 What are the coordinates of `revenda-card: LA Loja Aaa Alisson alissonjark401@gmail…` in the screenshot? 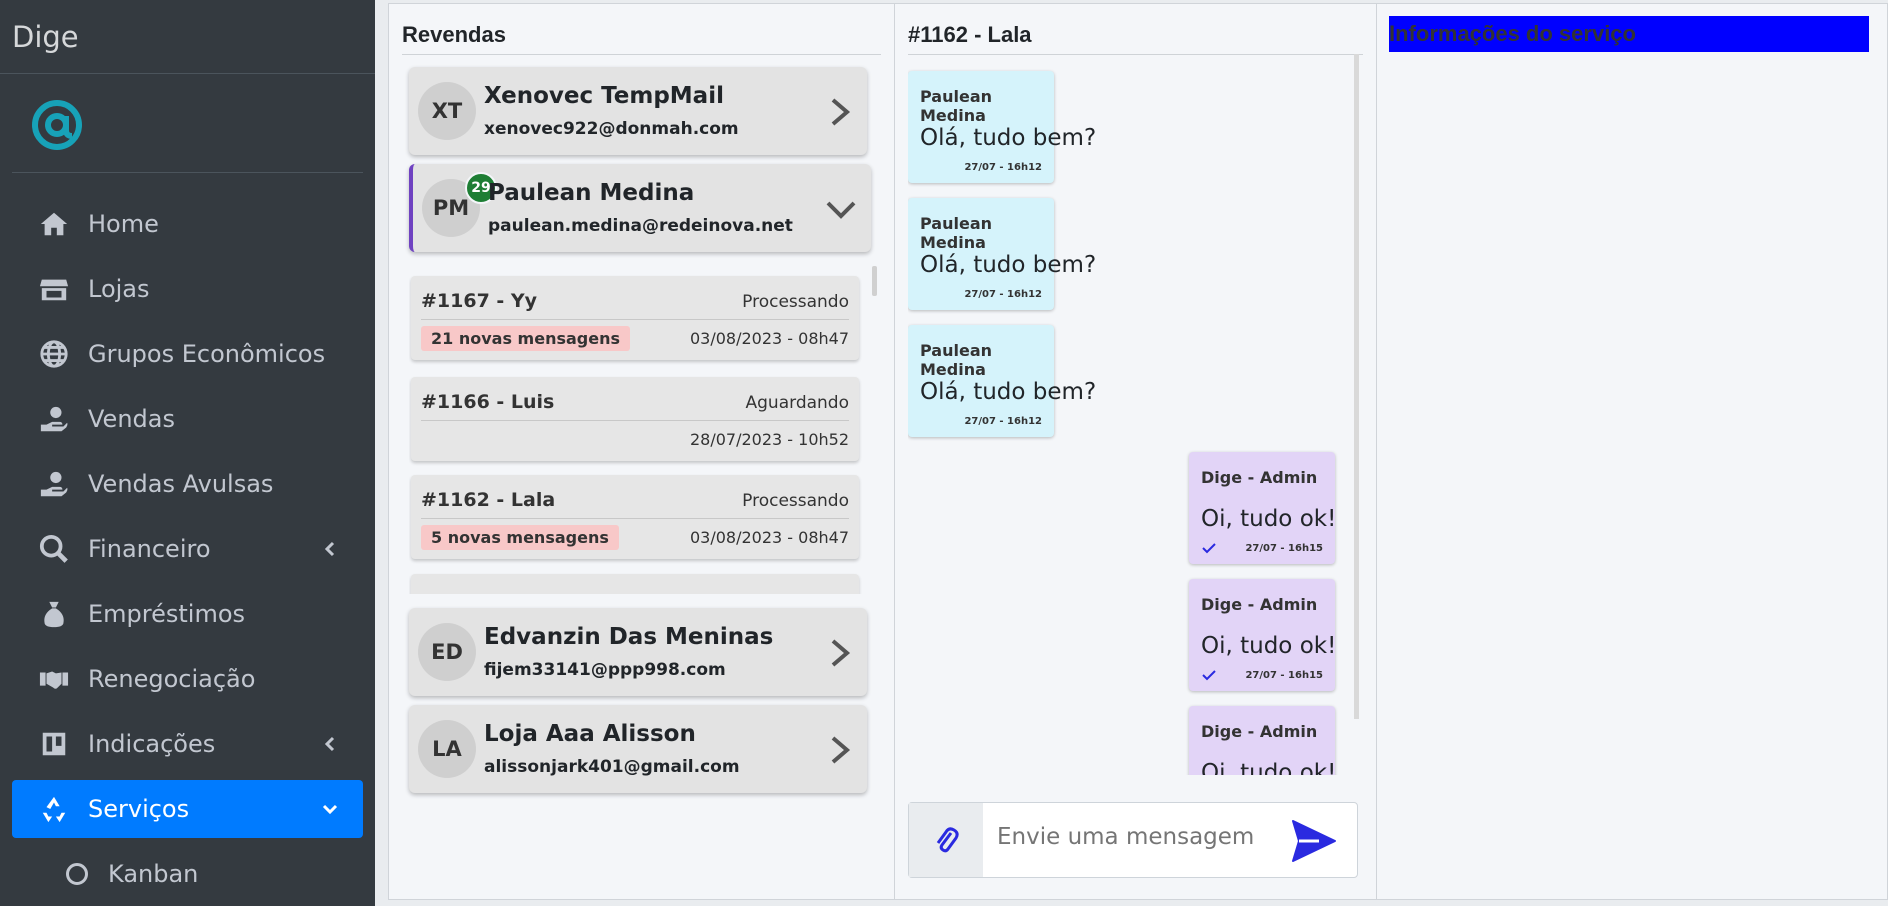 It's located at (638, 749).